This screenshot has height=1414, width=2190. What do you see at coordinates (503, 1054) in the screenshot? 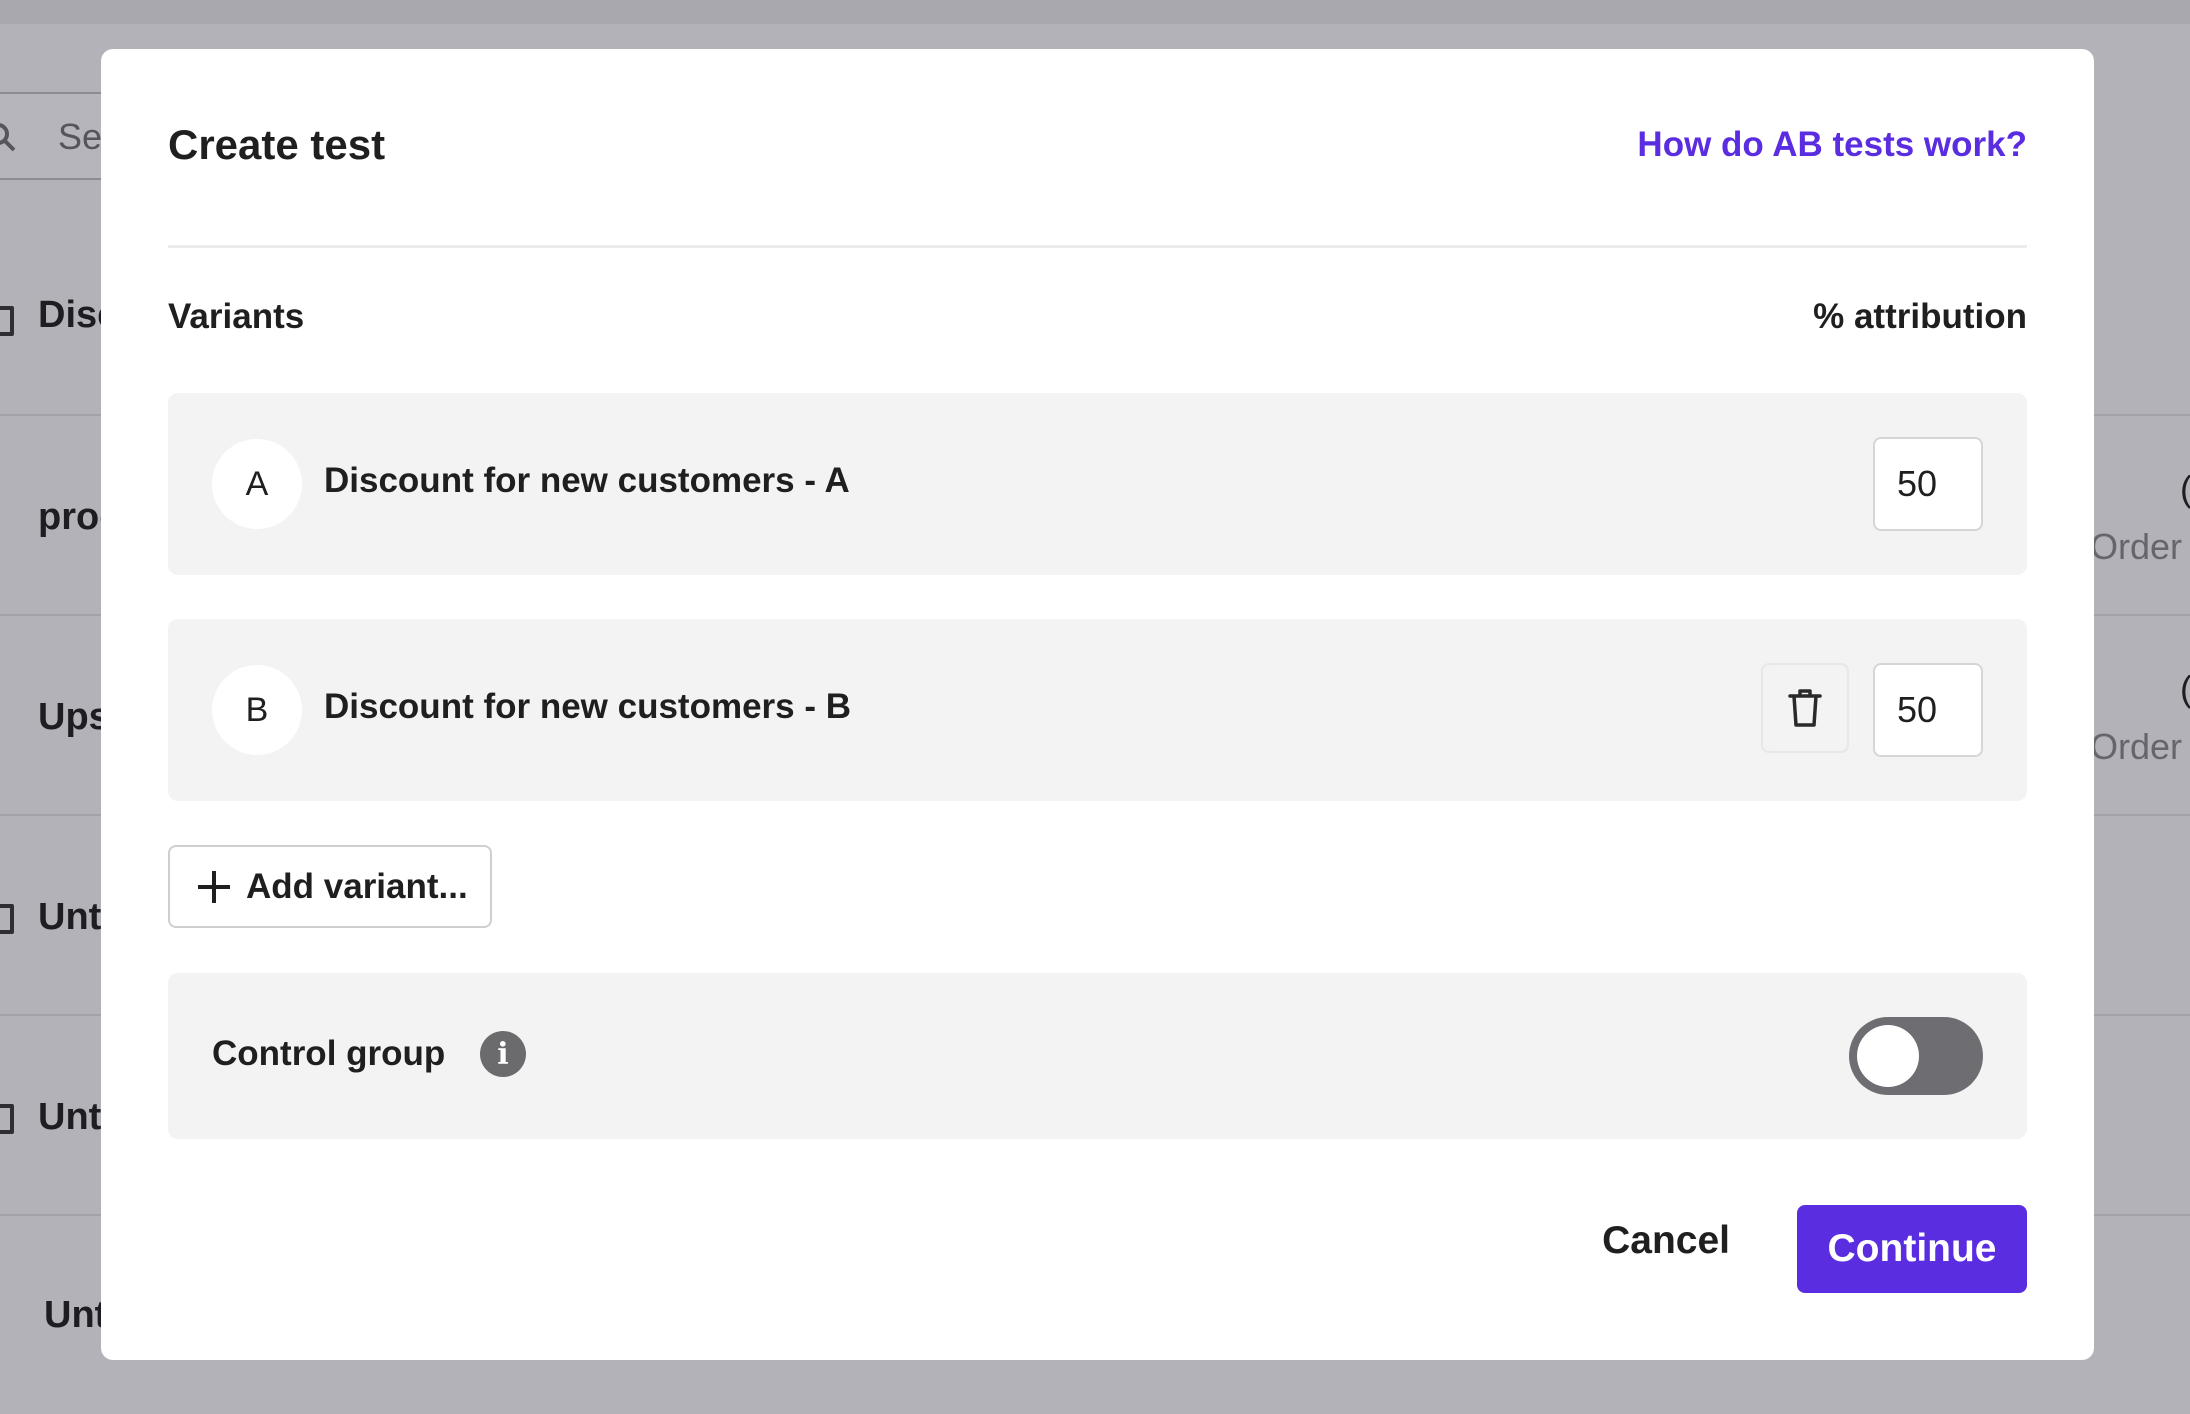
I see `info-icon: i` at bounding box center [503, 1054].